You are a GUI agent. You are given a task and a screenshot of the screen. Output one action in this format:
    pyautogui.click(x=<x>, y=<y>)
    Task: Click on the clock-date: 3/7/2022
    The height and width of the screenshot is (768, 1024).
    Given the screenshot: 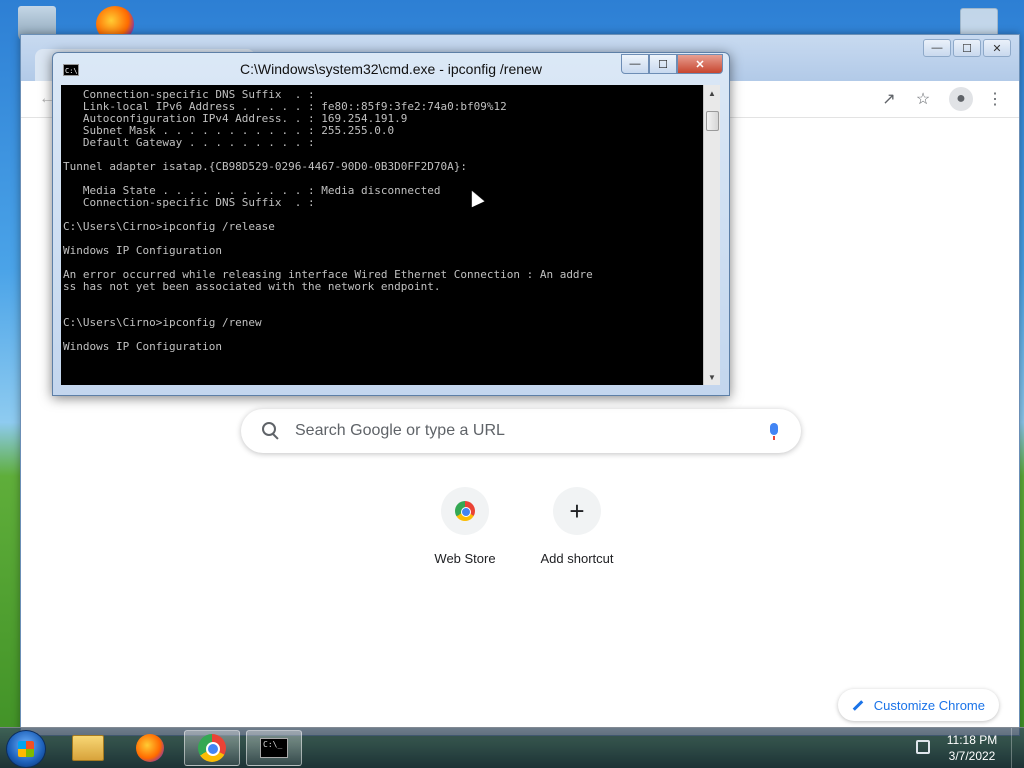 What is the action you would take?
    pyautogui.click(x=972, y=756)
    